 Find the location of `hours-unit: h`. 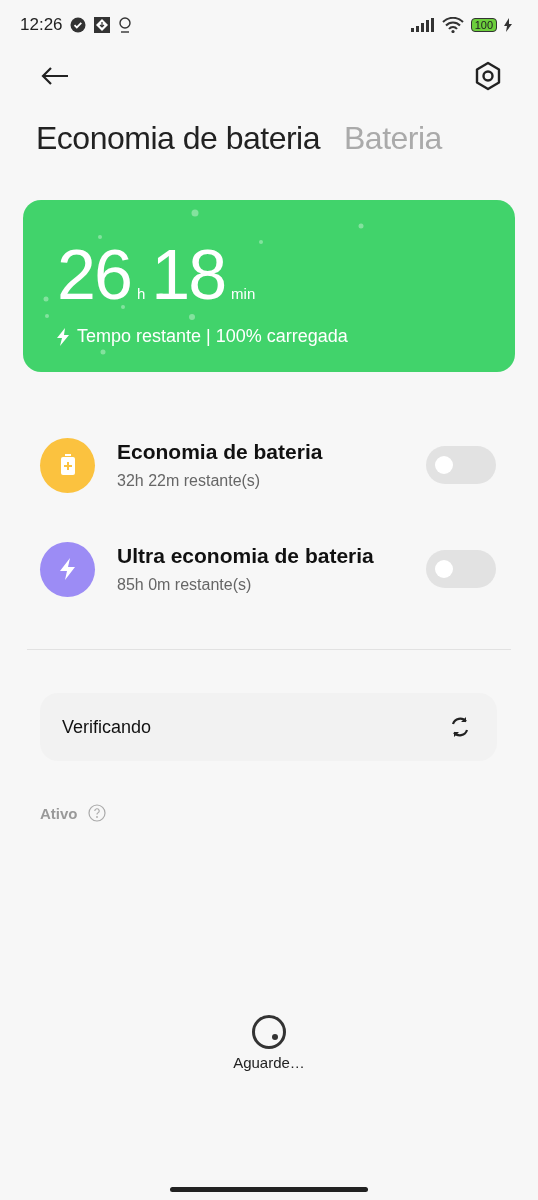

hours-unit: h is located at coordinates (141, 293).